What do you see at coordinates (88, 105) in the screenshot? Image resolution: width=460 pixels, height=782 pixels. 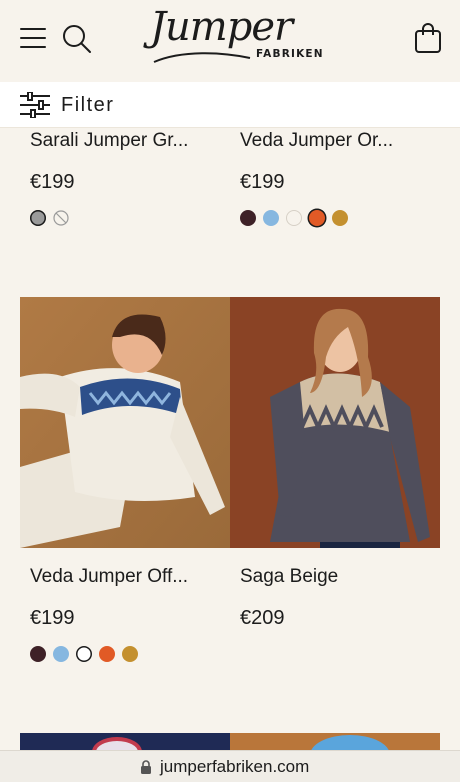 I see `filter-label: Filter` at bounding box center [88, 105].